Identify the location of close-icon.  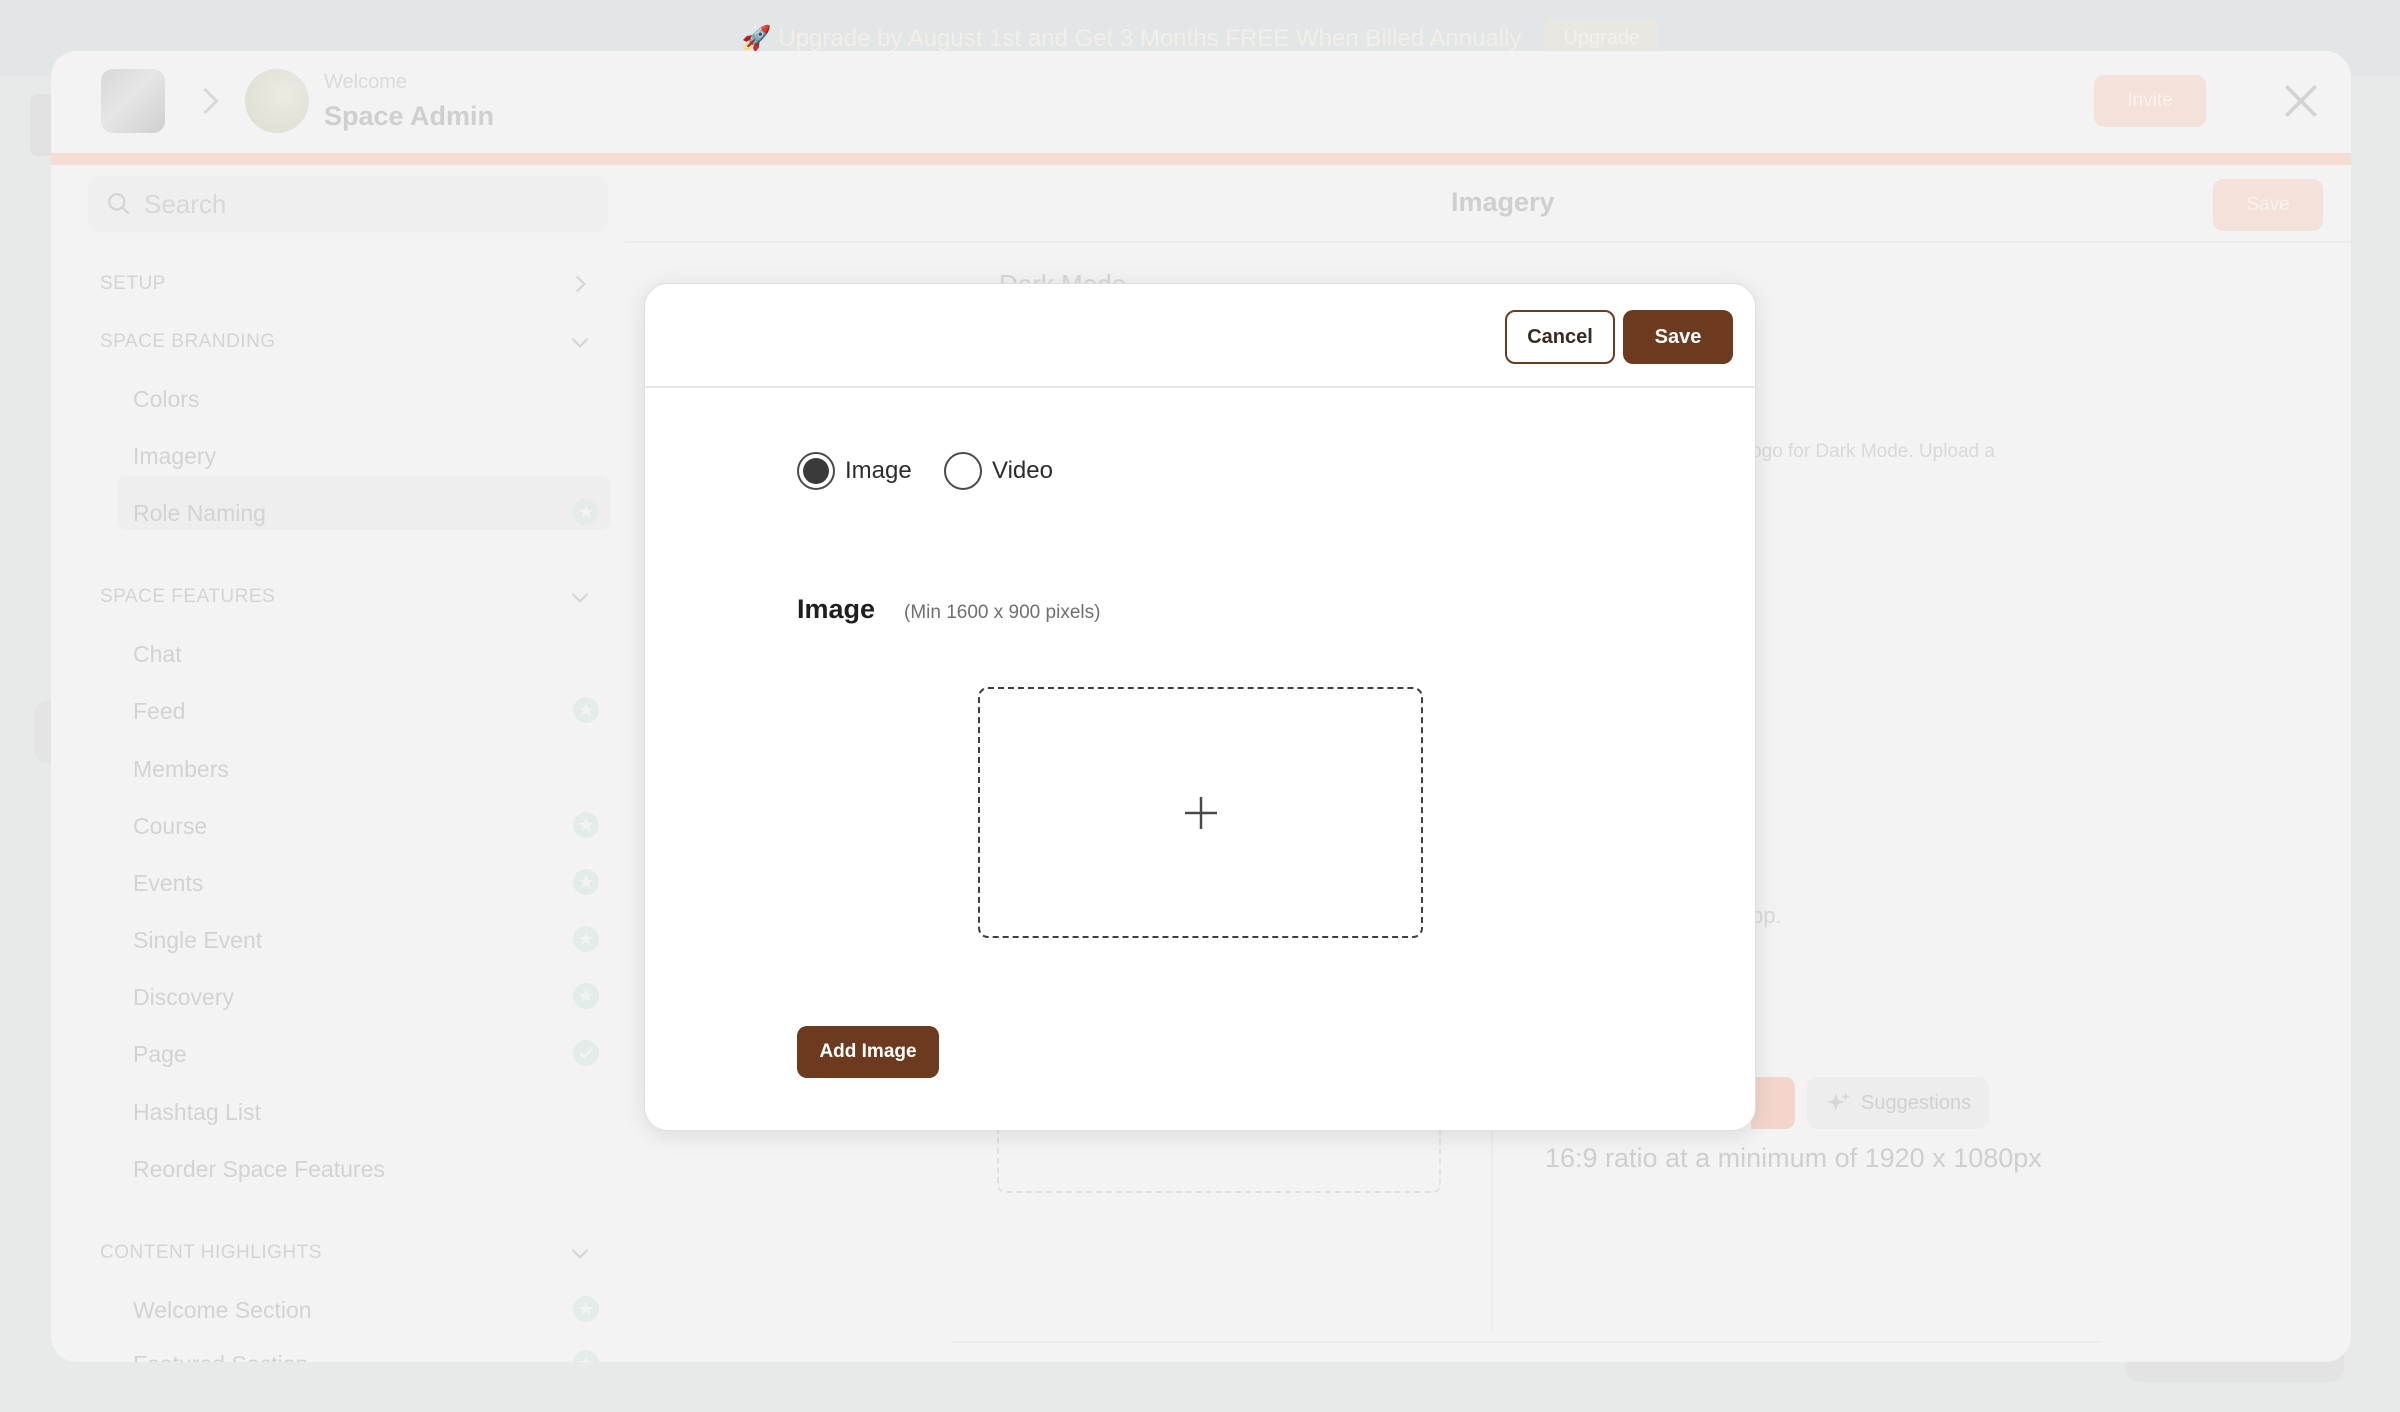
(2301, 101).